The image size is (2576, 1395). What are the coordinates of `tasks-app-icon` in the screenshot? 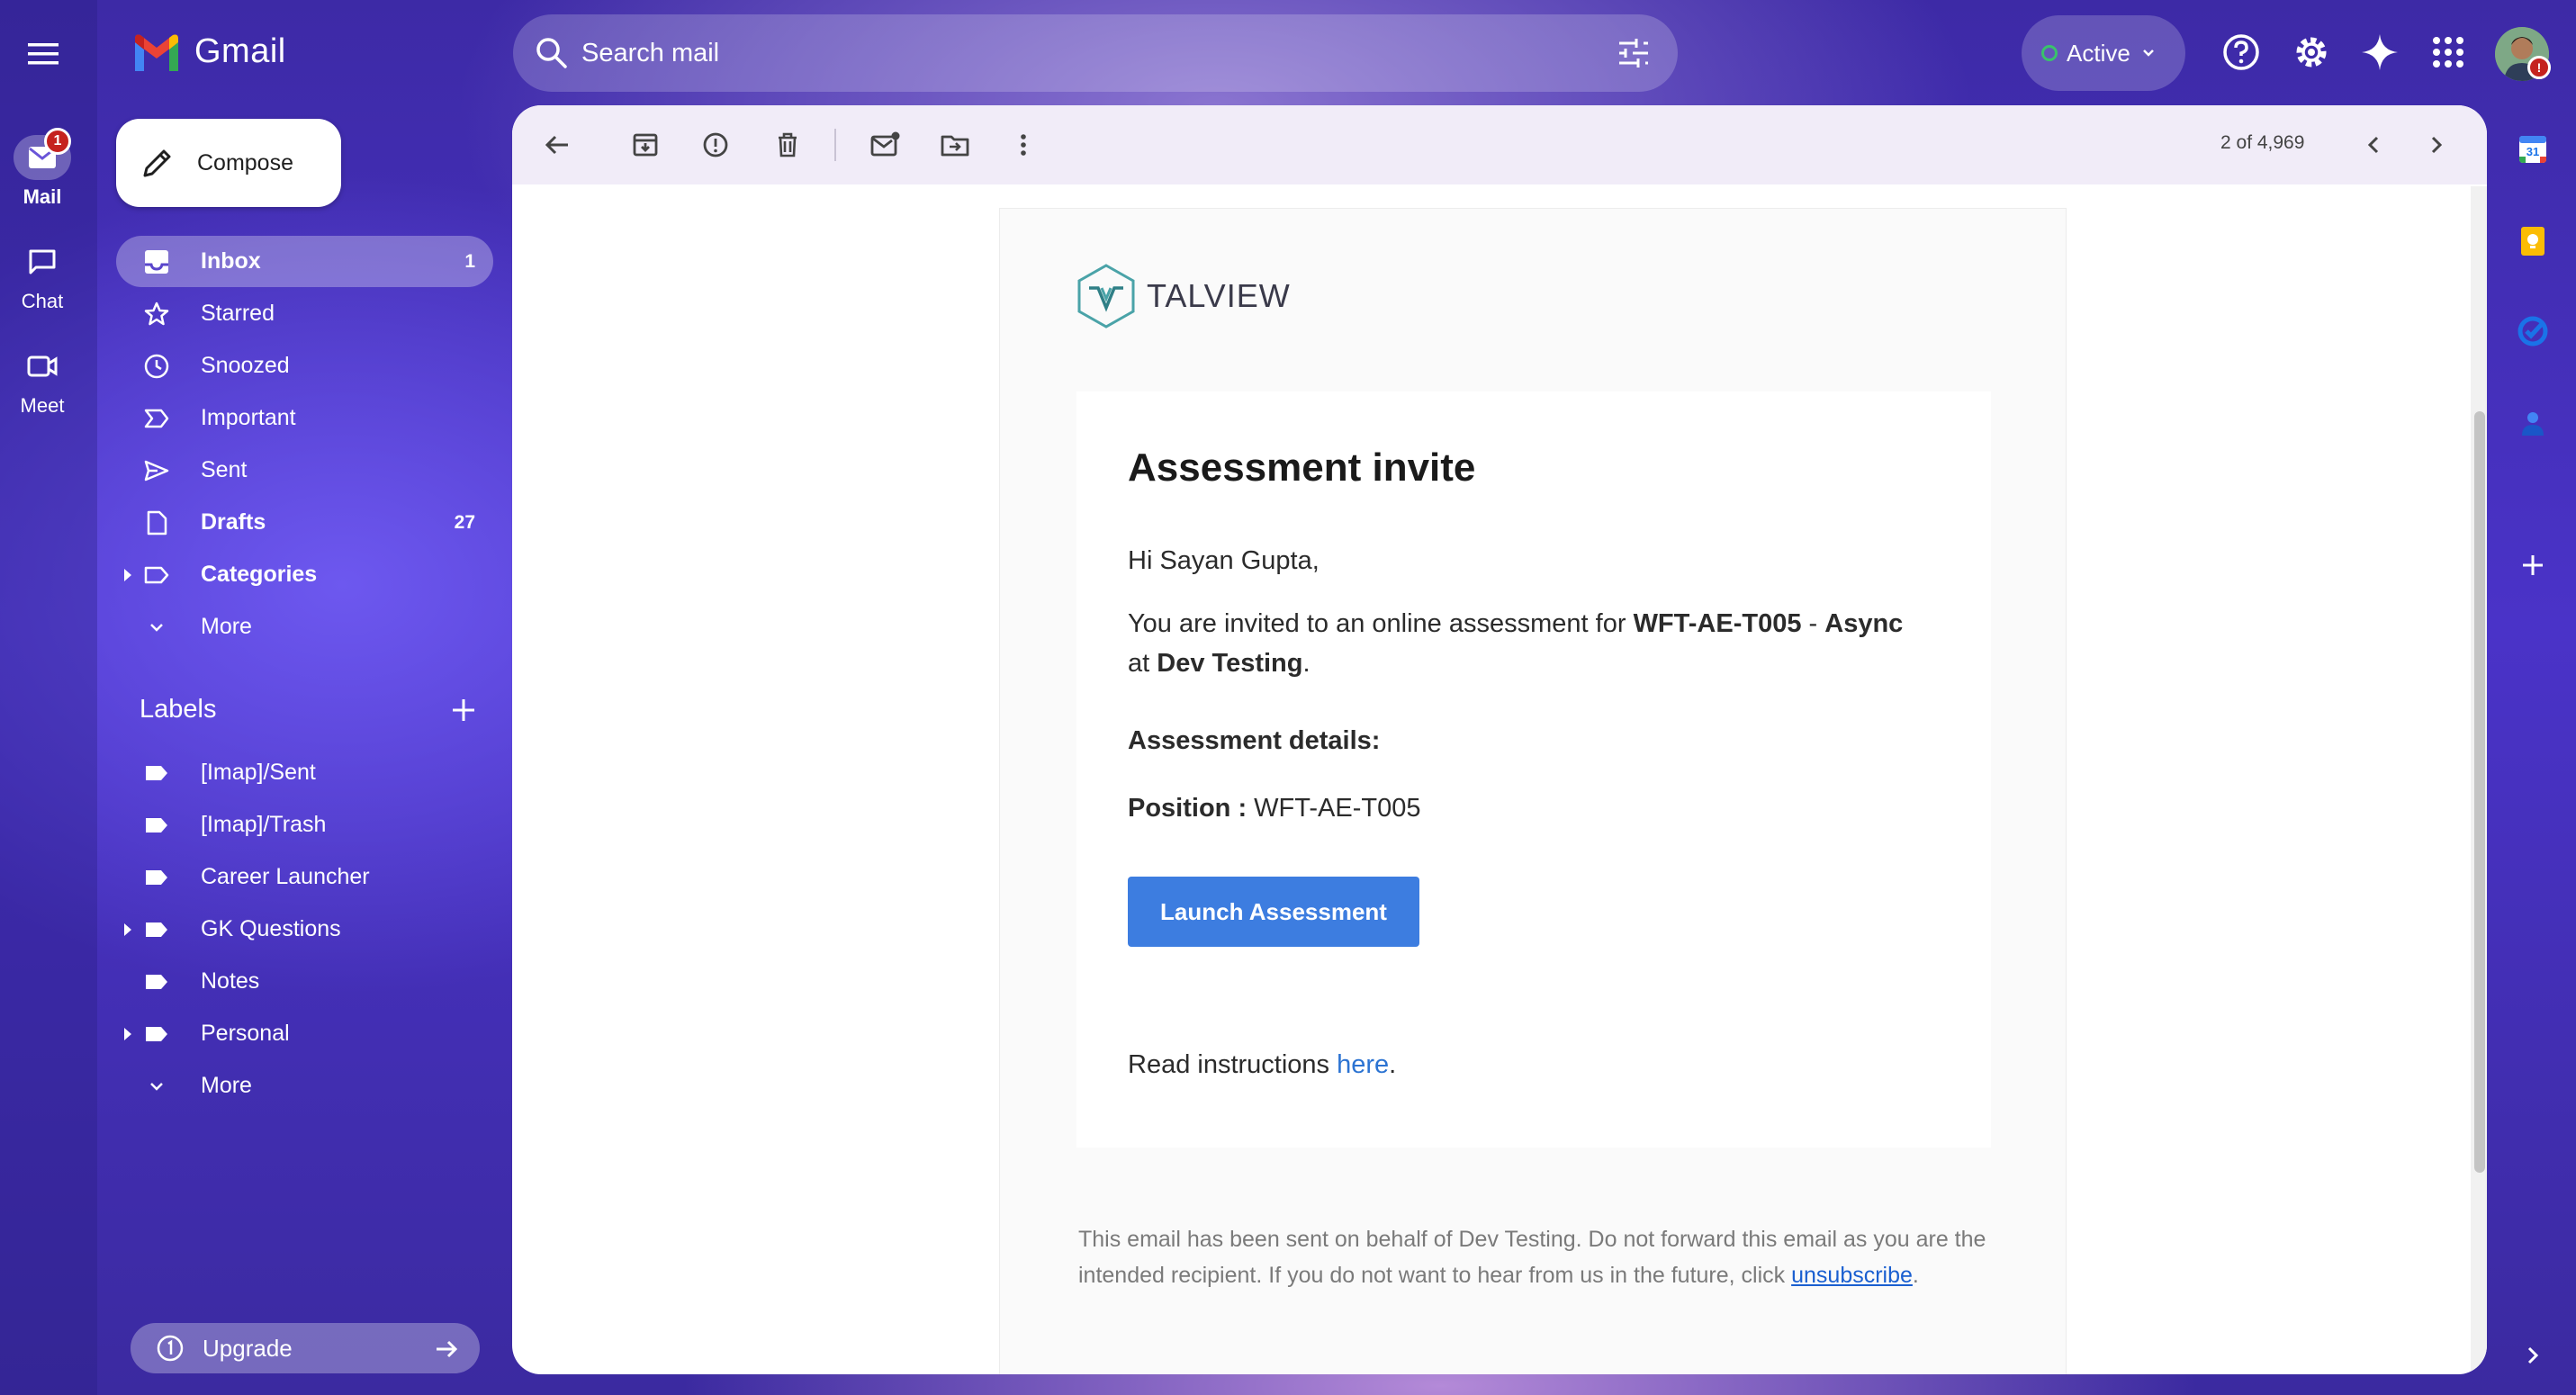 It's located at (2533, 331).